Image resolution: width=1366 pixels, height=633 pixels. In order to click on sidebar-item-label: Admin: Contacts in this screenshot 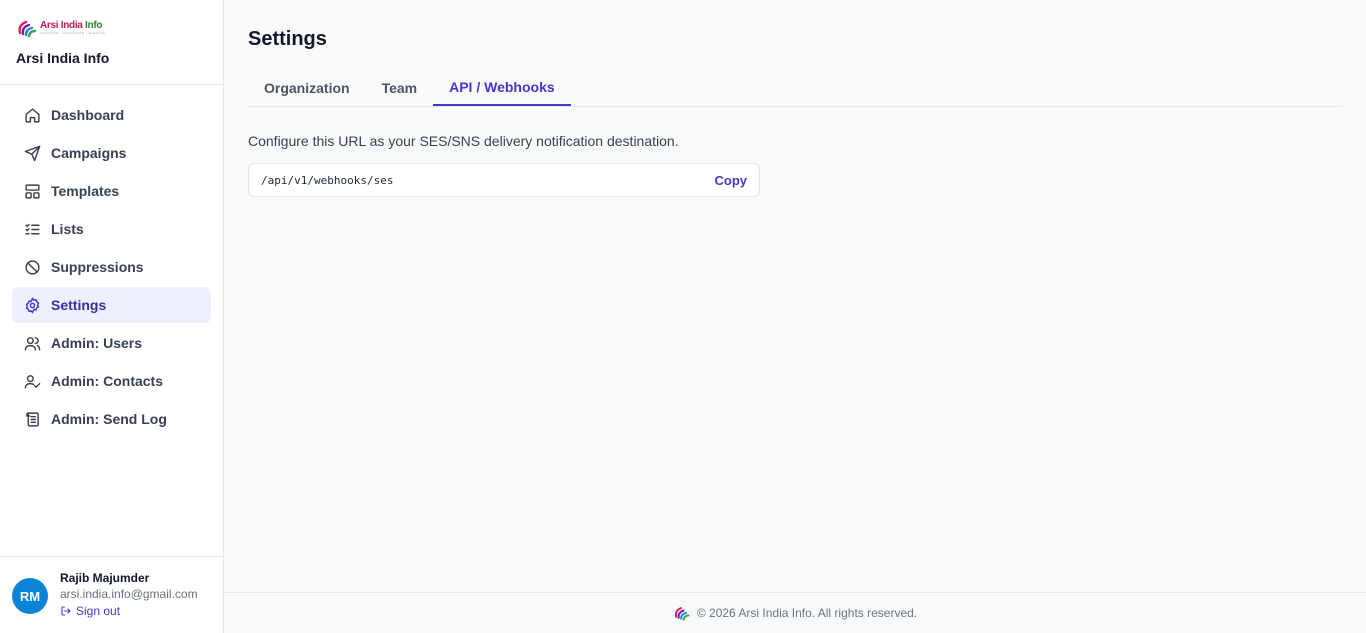, I will do `click(107, 381)`.